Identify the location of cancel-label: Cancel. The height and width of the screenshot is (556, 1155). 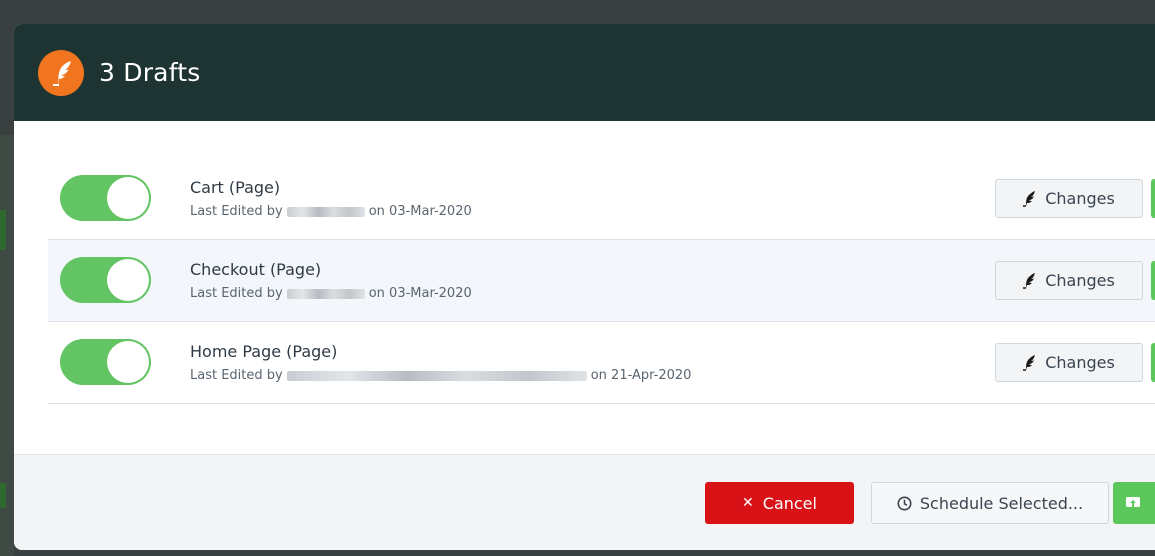
(789, 503).